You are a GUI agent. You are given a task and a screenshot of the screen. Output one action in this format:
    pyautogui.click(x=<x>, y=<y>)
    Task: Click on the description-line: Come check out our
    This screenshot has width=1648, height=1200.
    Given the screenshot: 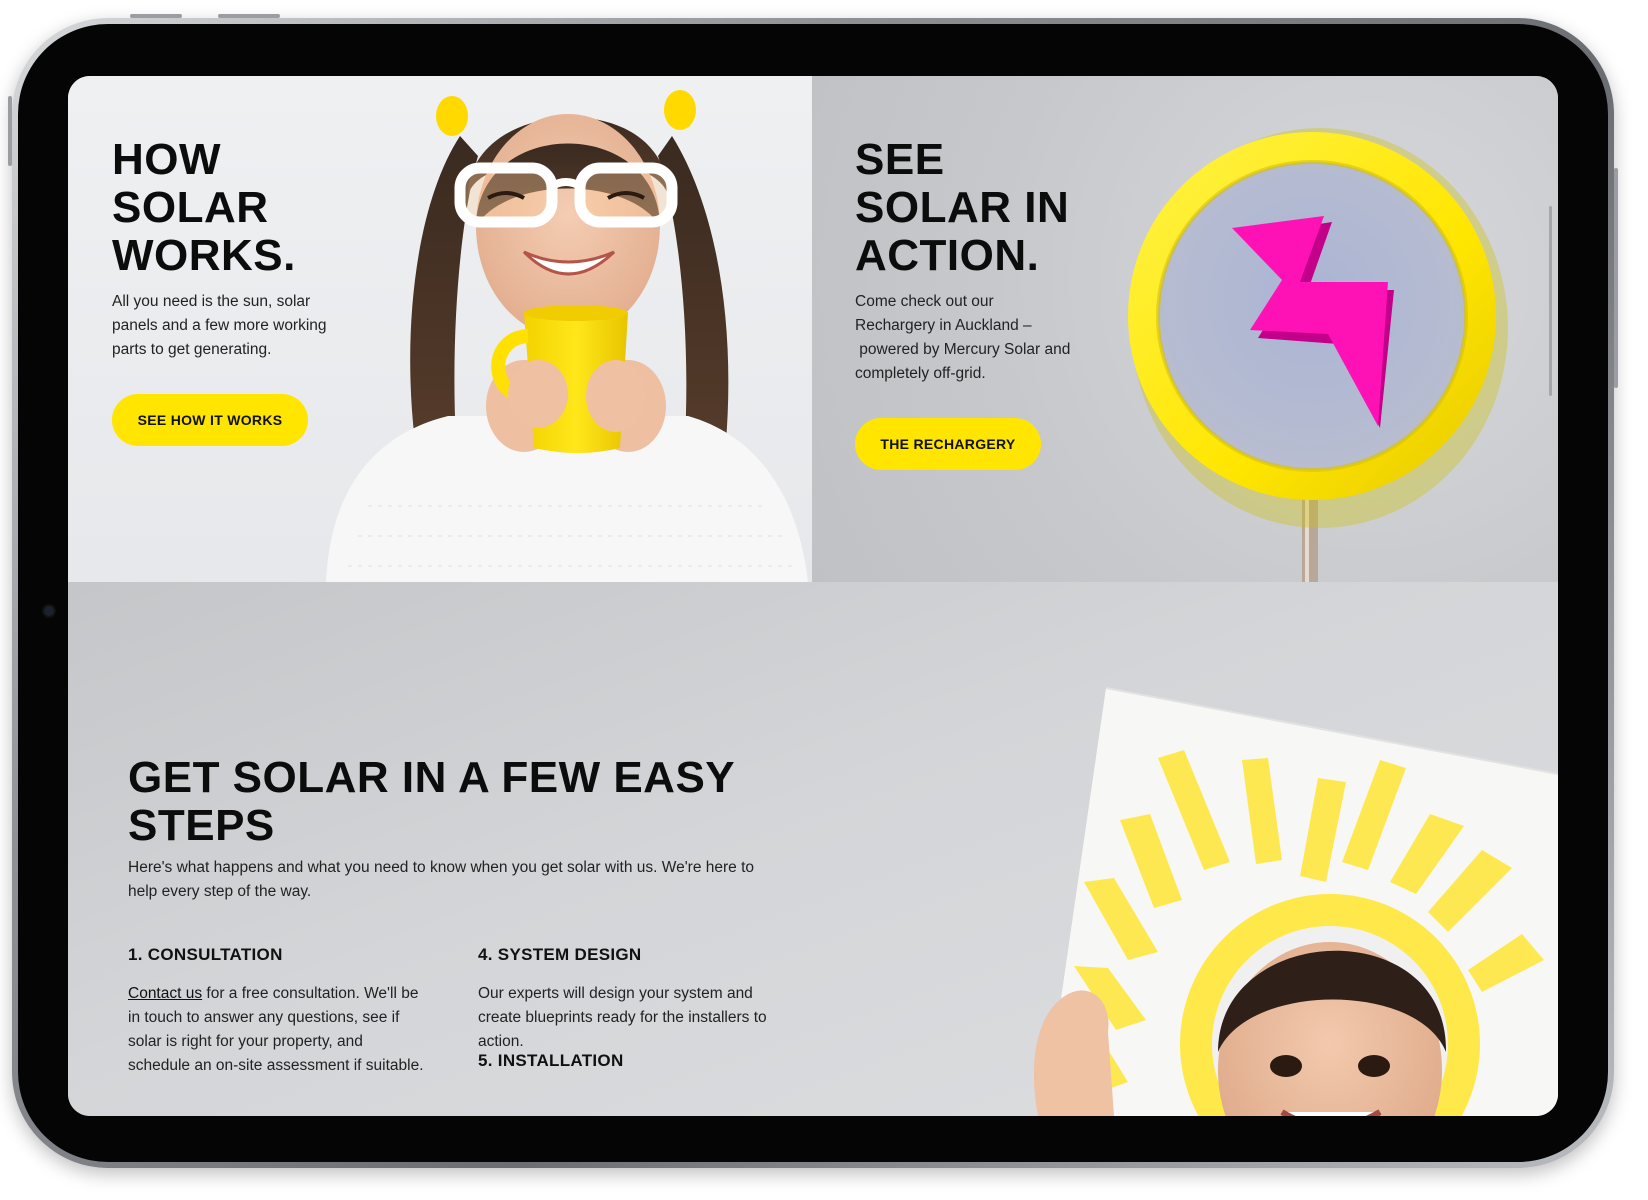 What is the action you would take?
    pyautogui.click(x=924, y=301)
    